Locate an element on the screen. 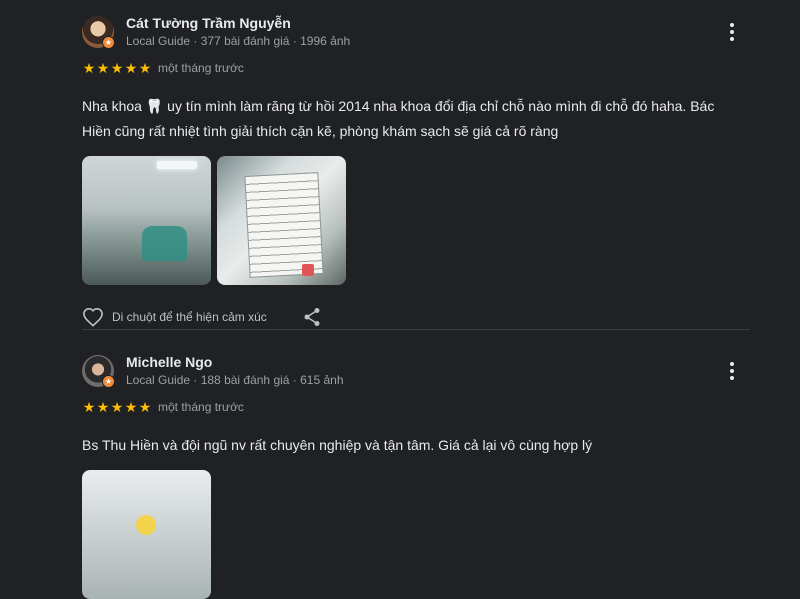  reviewer-name: Michelle Ngo is located at coordinates (169, 362).